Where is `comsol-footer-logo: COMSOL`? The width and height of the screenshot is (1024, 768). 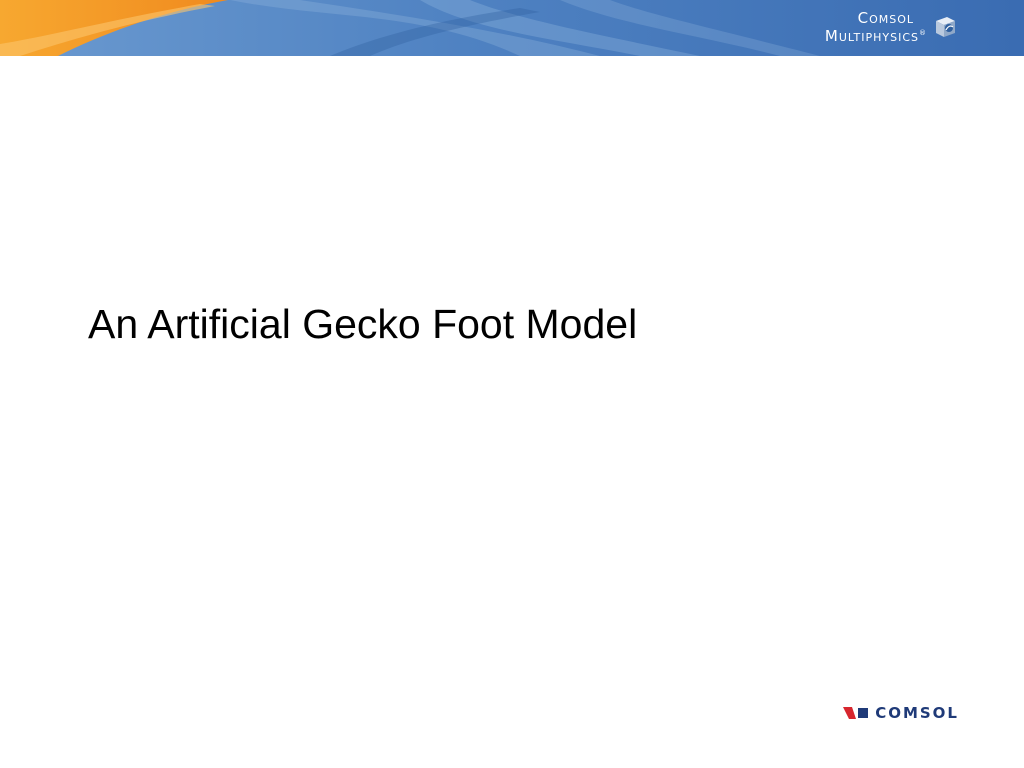
comsol-footer-logo: COMSOL is located at coordinates (901, 713).